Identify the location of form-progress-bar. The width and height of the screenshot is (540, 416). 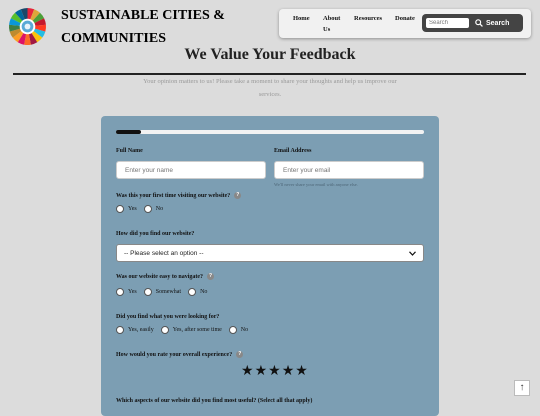
(270, 132).